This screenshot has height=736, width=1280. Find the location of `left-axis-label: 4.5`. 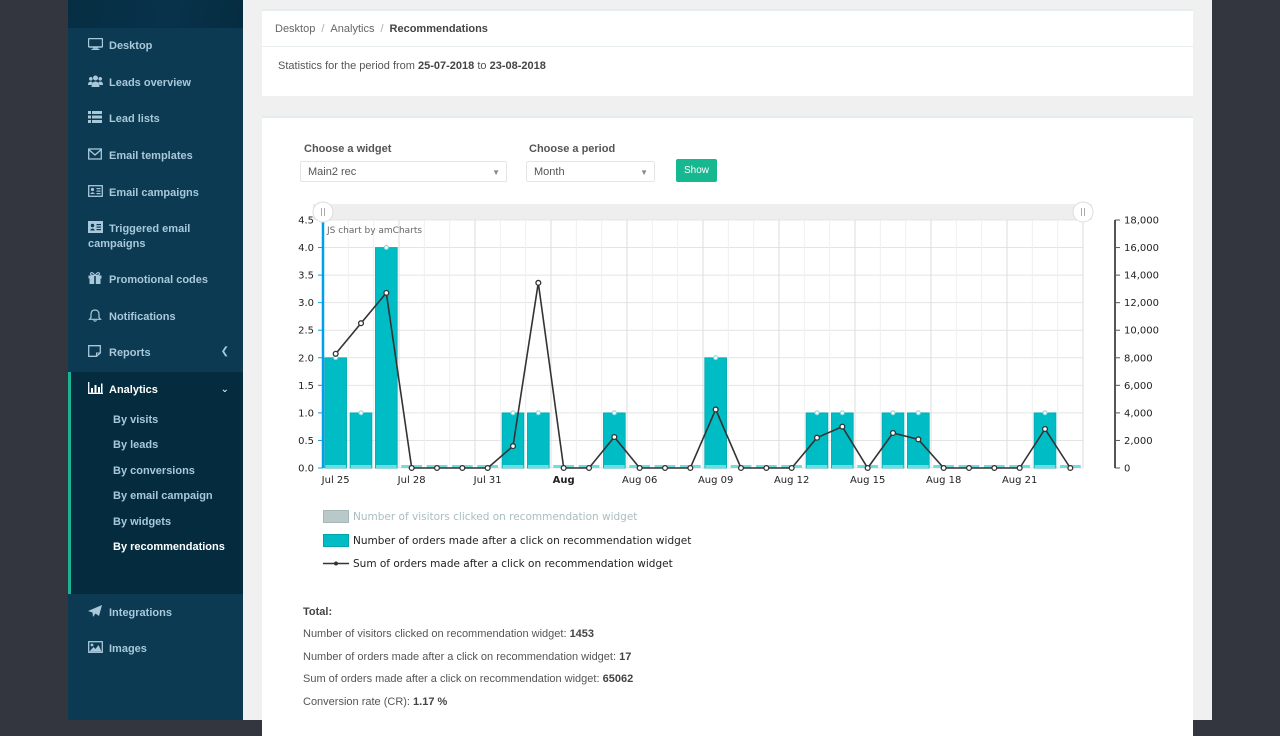

left-axis-label: 4.5 is located at coordinates (306, 221).